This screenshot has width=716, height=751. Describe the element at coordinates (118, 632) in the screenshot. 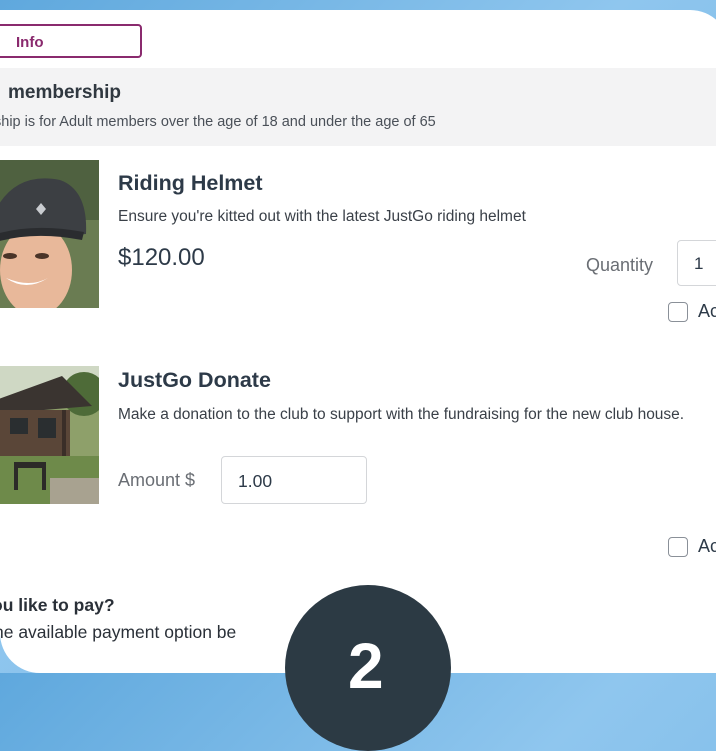

I see `payment-description: he available payment option be` at that location.